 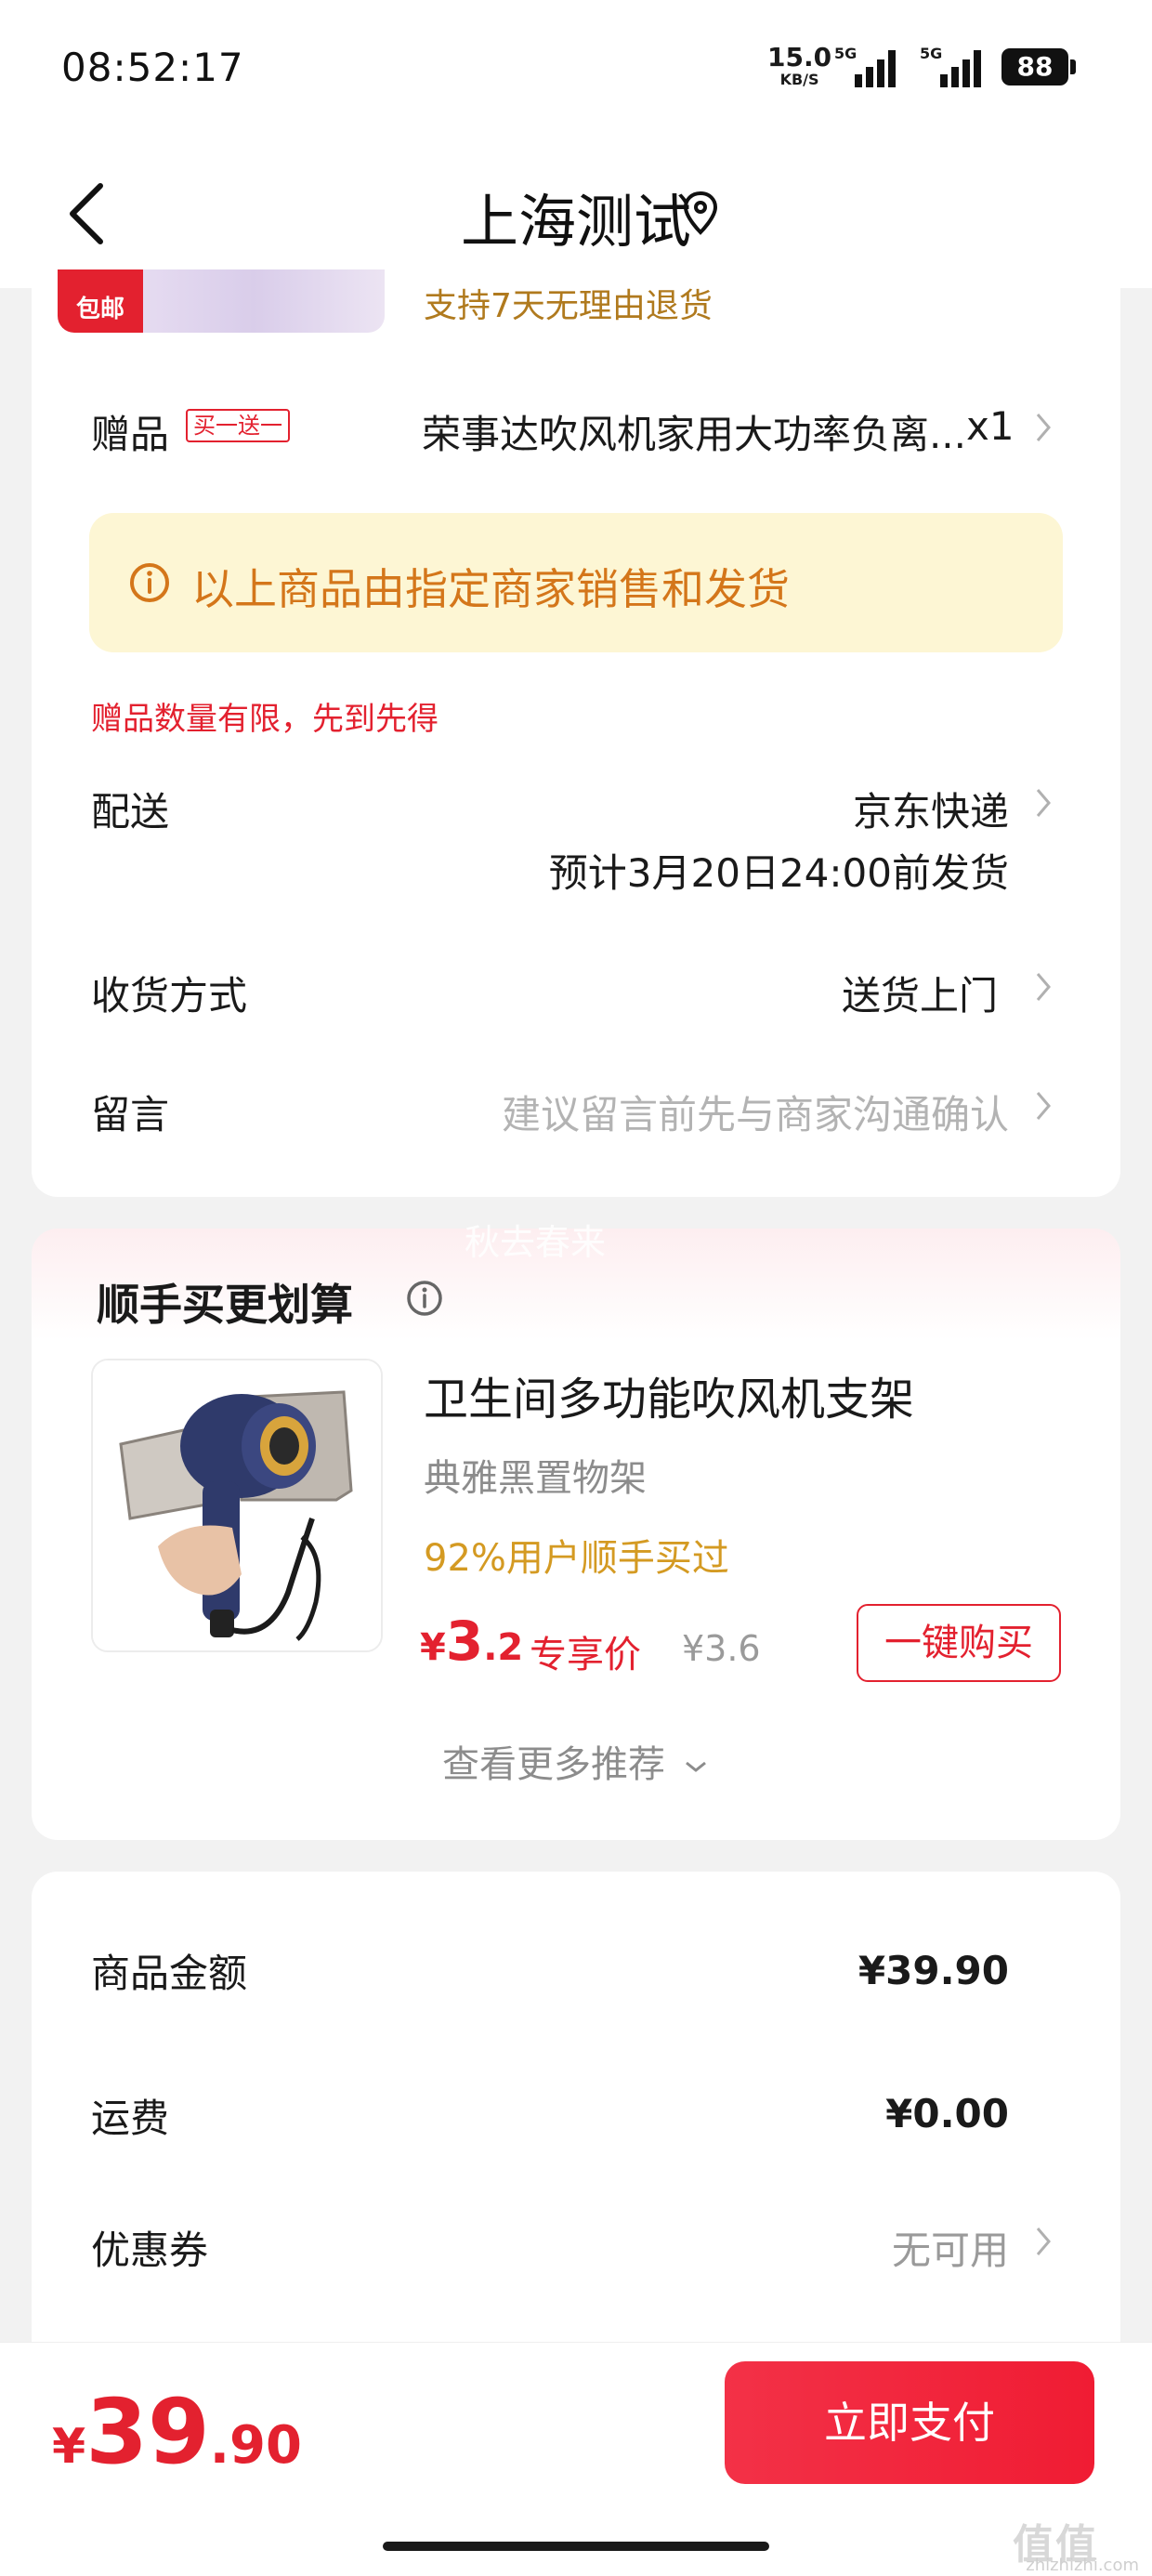 I want to click on goods-amount-label: 商品金额, so click(x=169, y=1973).